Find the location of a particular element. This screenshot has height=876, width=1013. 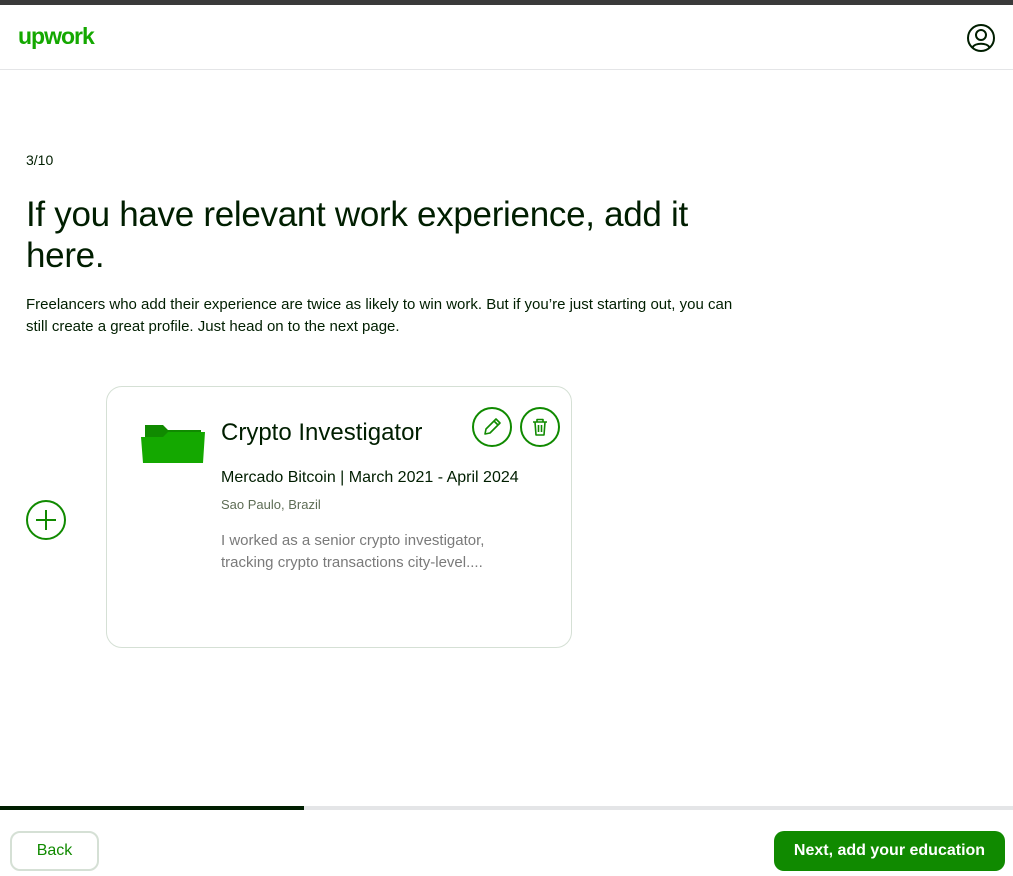

trash-icon is located at coordinates (540, 427).